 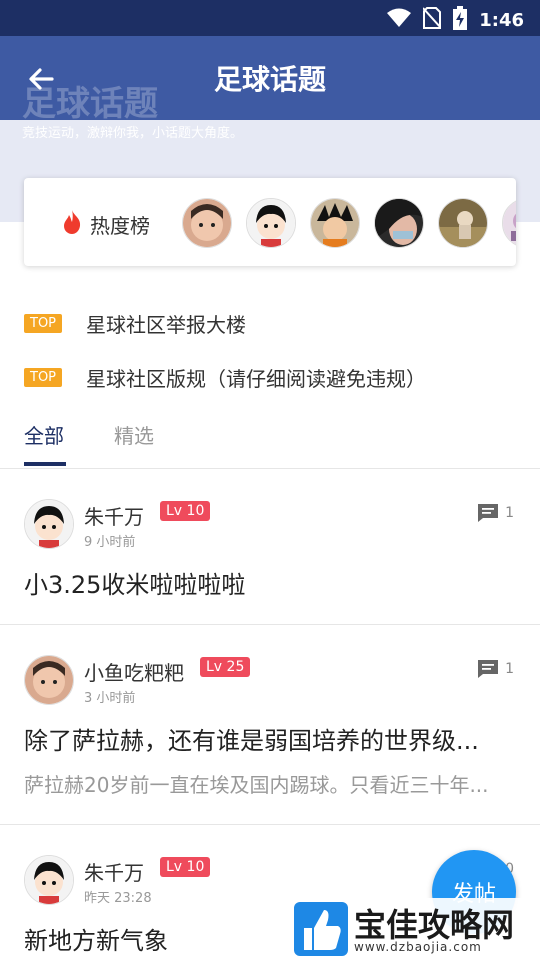 What do you see at coordinates (90, 104) in the screenshot?
I see `banner-title: 足球话题` at bounding box center [90, 104].